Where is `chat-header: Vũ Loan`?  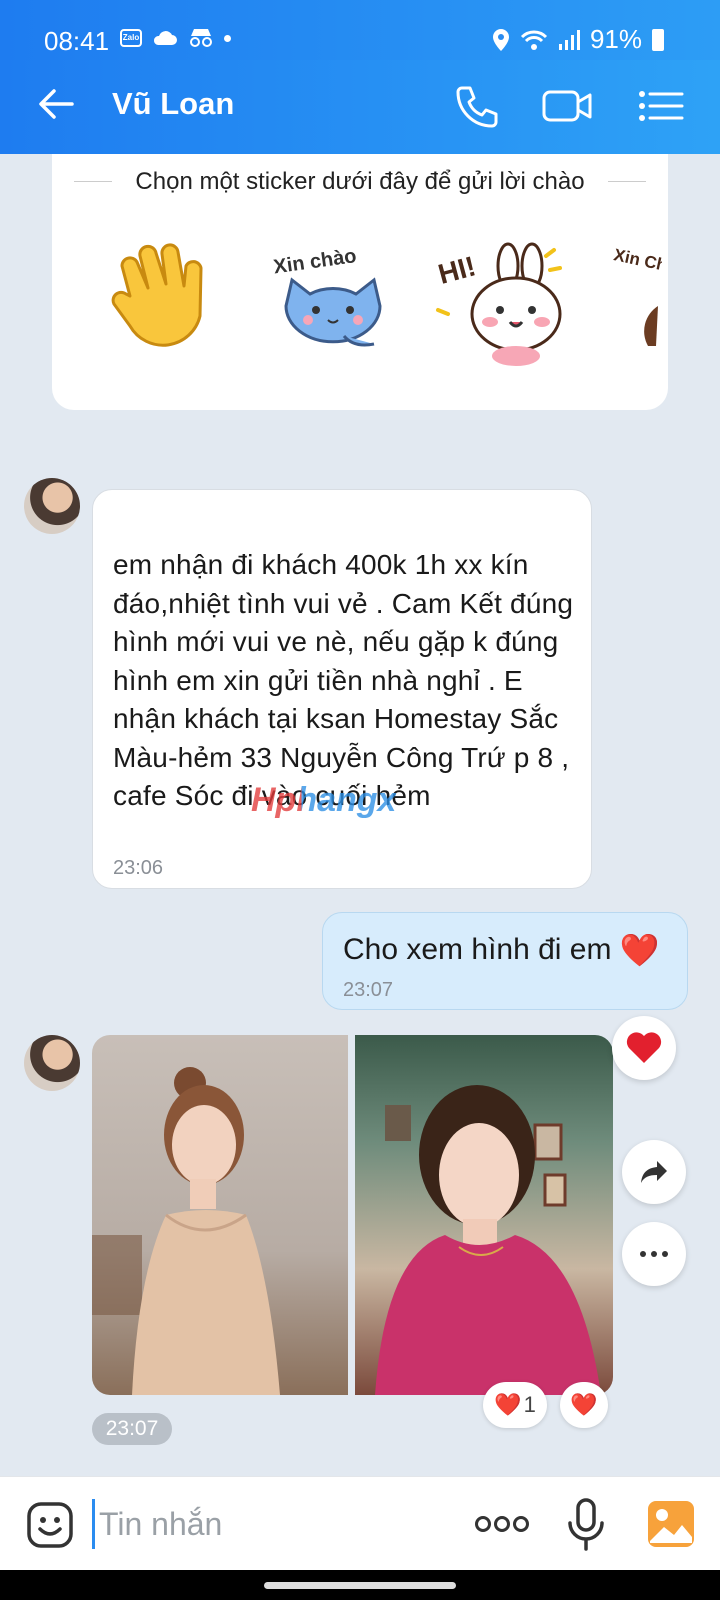 chat-header: Vũ Loan is located at coordinates (360, 107).